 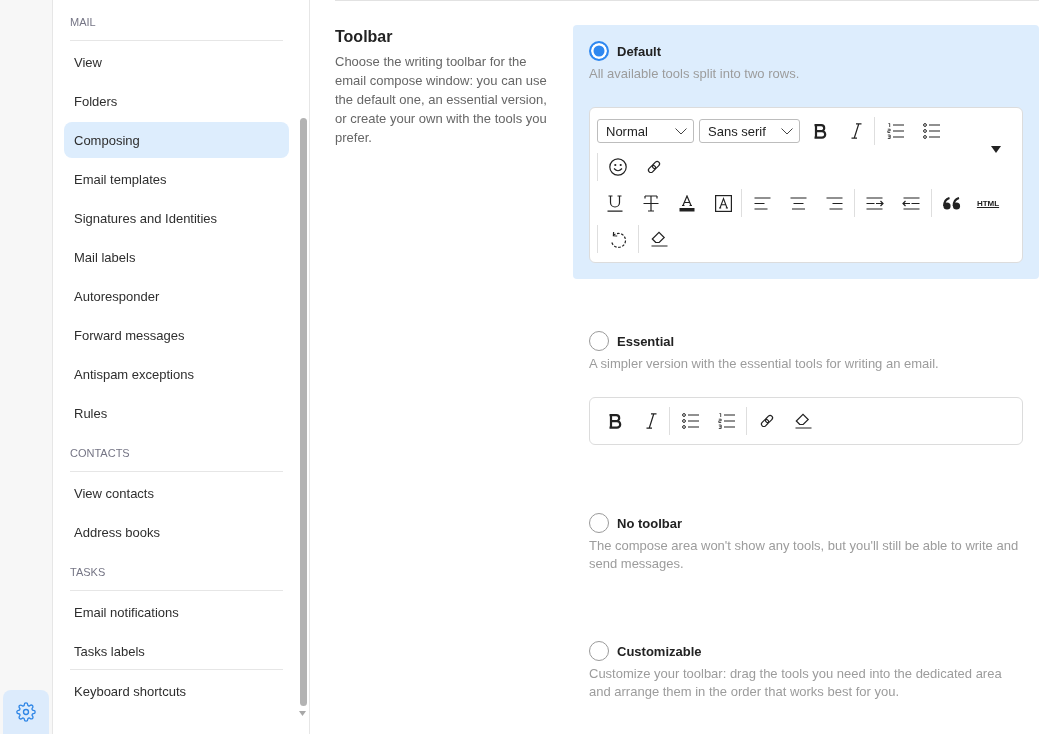 What do you see at coordinates (988, 203) in the screenshot?
I see `html-button: HTML` at bounding box center [988, 203].